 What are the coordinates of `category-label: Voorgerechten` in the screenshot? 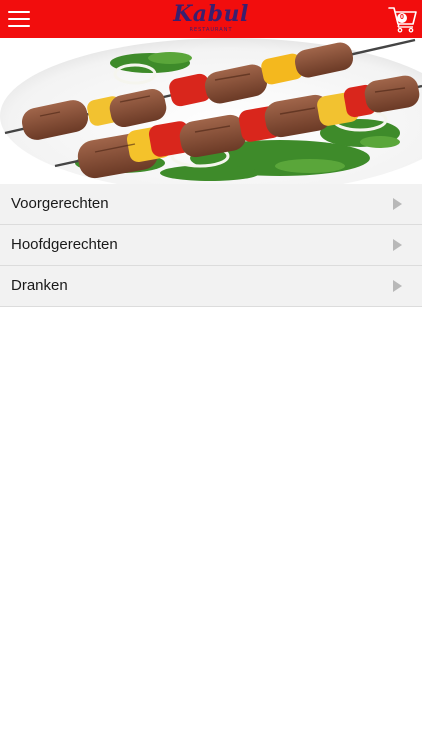 It's located at (60, 203).